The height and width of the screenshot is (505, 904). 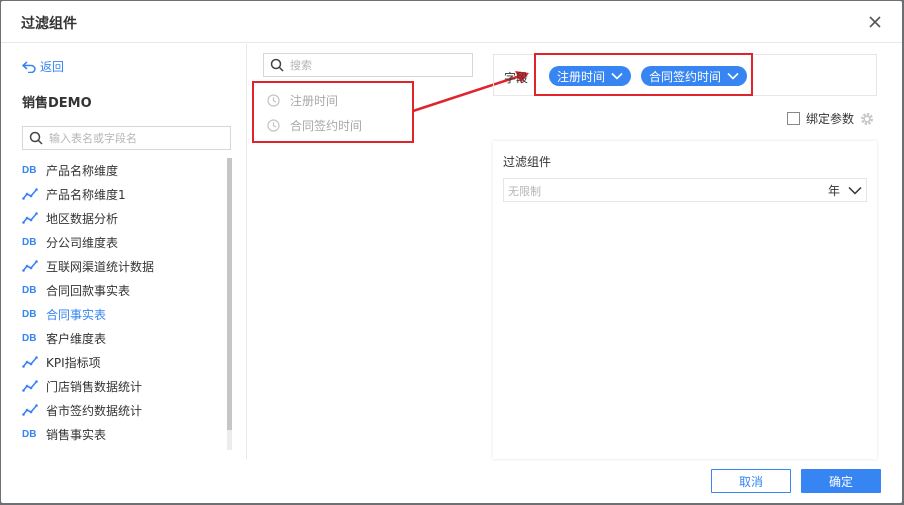 What do you see at coordinates (57, 103) in the screenshot?
I see `dataset-name: 销售DEMO` at bounding box center [57, 103].